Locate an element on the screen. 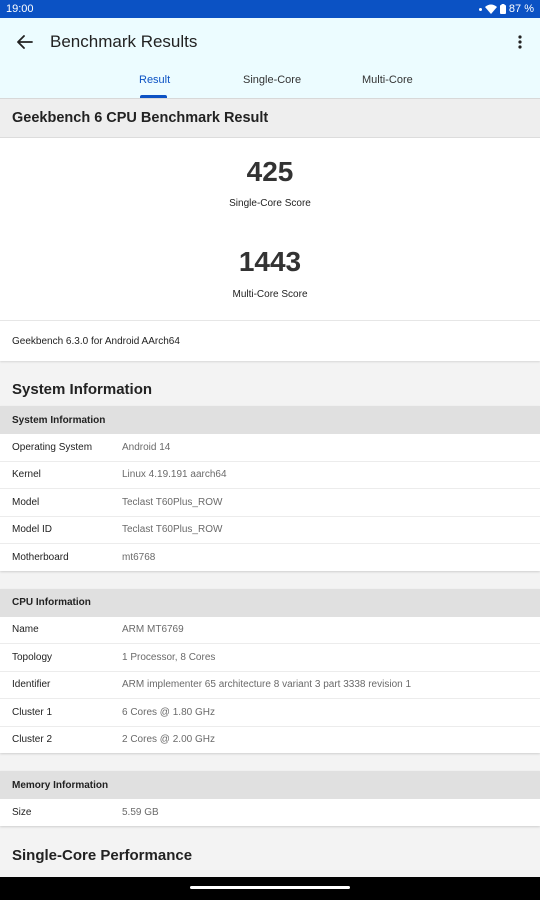 Image resolution: width=540 pixels, height=900 pixels. table-row: Kernel Linux 4.19.191 aarch64 is located at coordinates (270, 475).